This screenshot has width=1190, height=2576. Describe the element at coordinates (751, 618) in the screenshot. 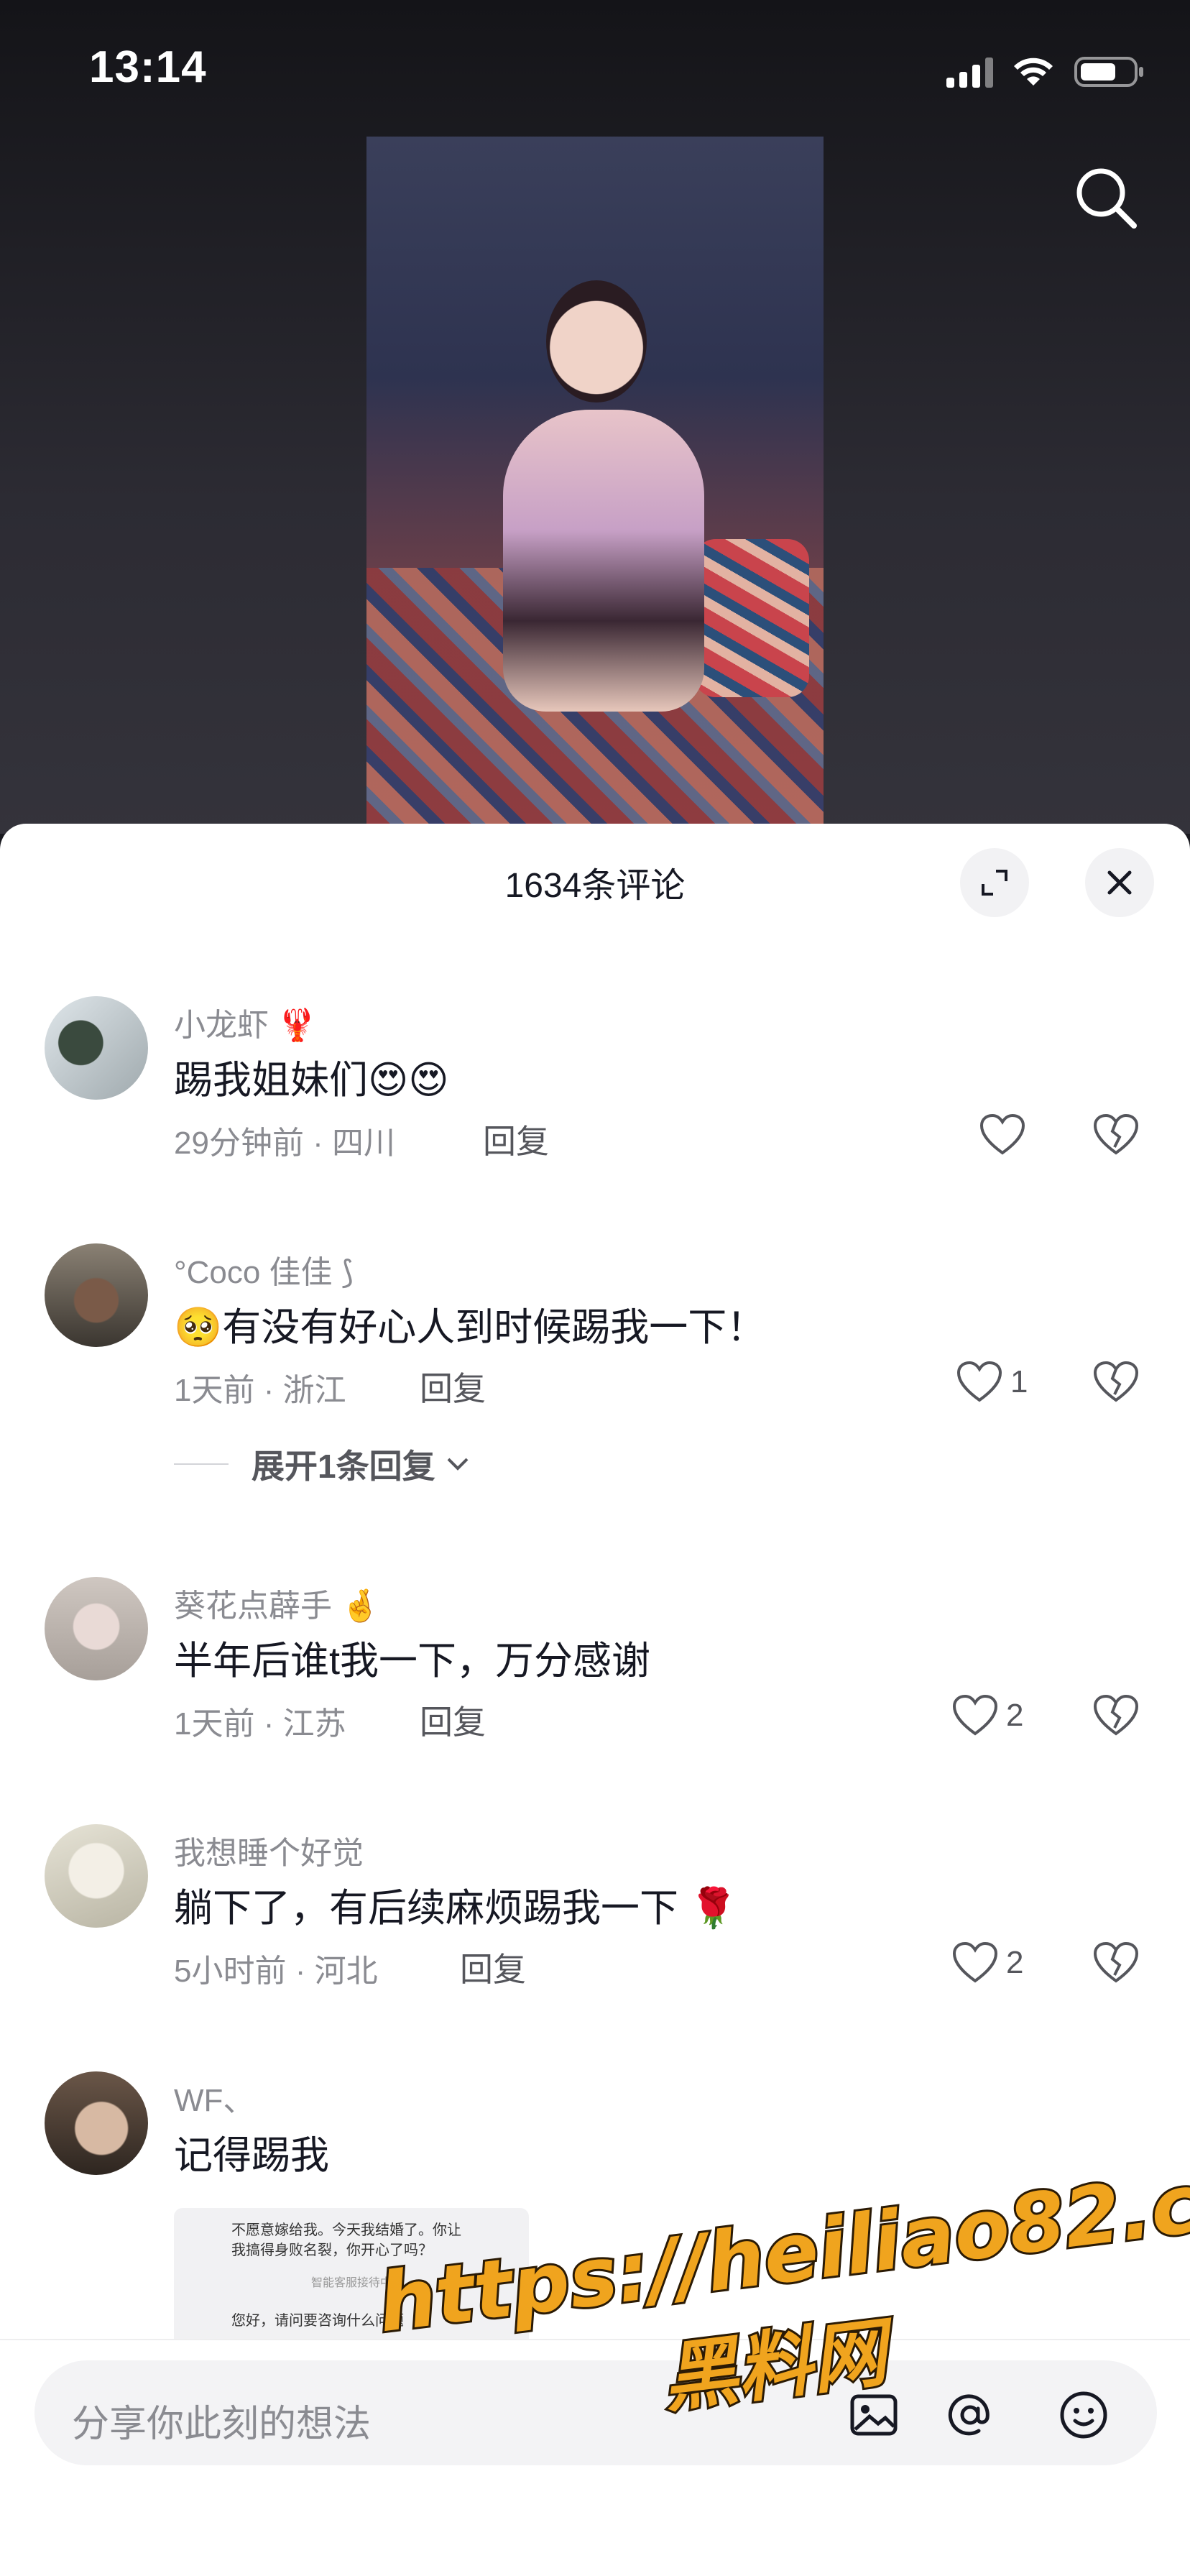

I see `pillow` at that location.